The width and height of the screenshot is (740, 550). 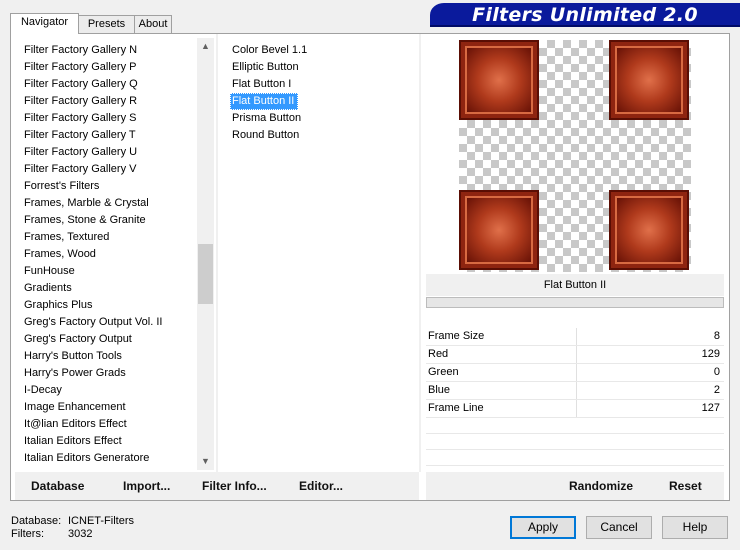 What do you see at coordinates (456, 336) in the screenshot?
I see `parameter-label: Frame Size` at bounding box center [456, 336].